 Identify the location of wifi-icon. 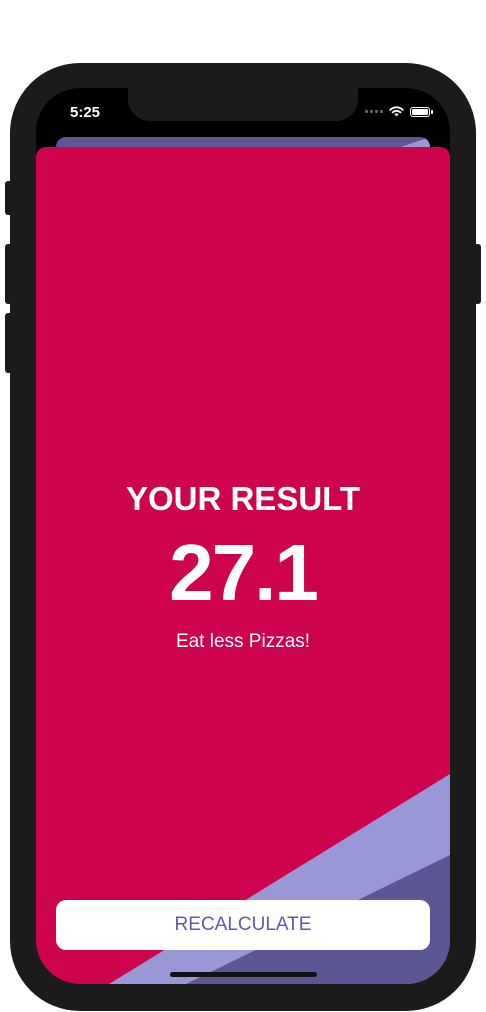
(396, 111).